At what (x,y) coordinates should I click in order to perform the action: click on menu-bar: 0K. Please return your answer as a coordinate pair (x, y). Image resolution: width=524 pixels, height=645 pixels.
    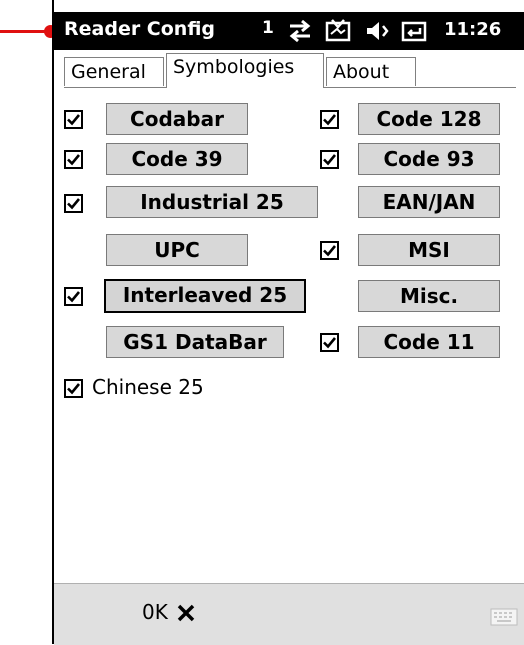
    Looking at the image, I should click on (289, 614).